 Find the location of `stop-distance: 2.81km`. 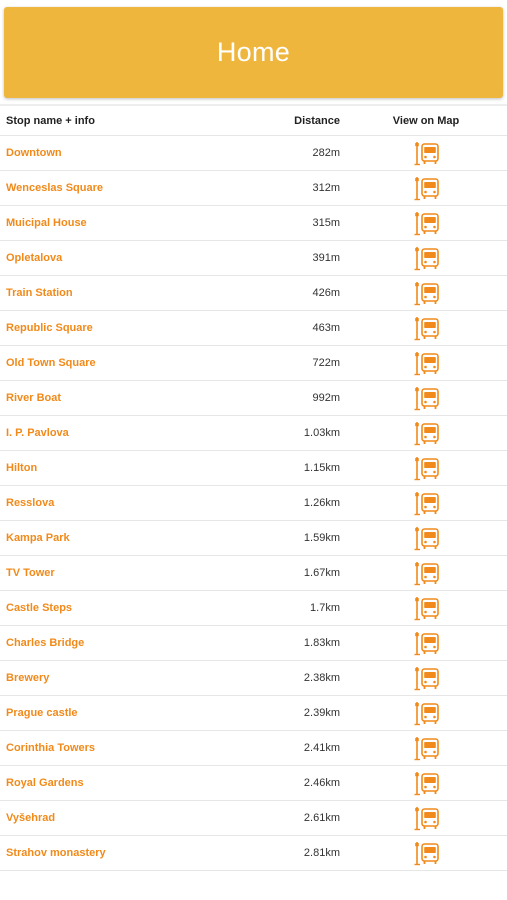

stop-distance: 2.81km is located at coordinates (321, 853).